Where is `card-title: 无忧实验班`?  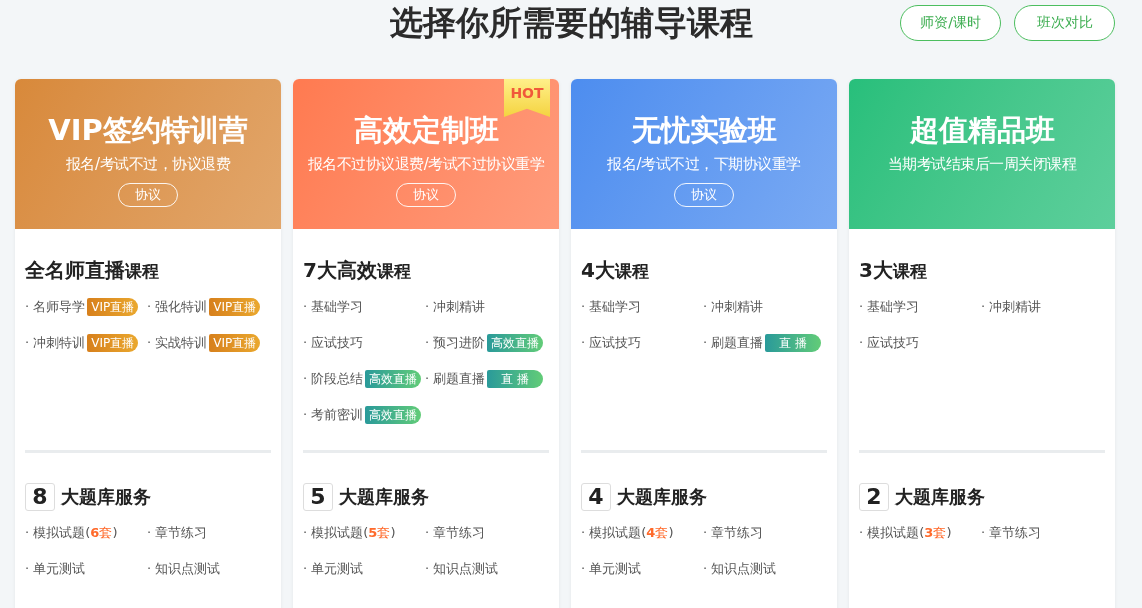
card-title: 无忧实验班 is located at coordinates (704, 130).